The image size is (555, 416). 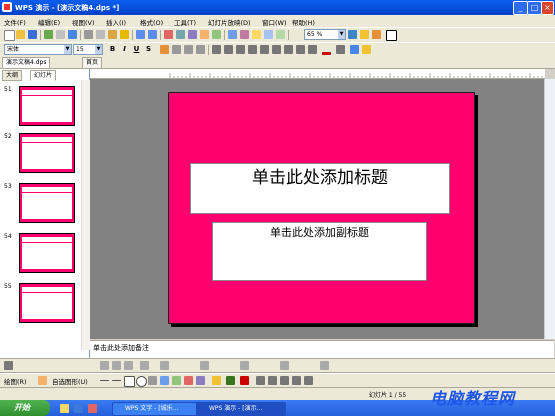 What do you see at coordinates (264, 49) in the screenshot?
I see `line-spacing-icon` at bounding box center [264, 49].